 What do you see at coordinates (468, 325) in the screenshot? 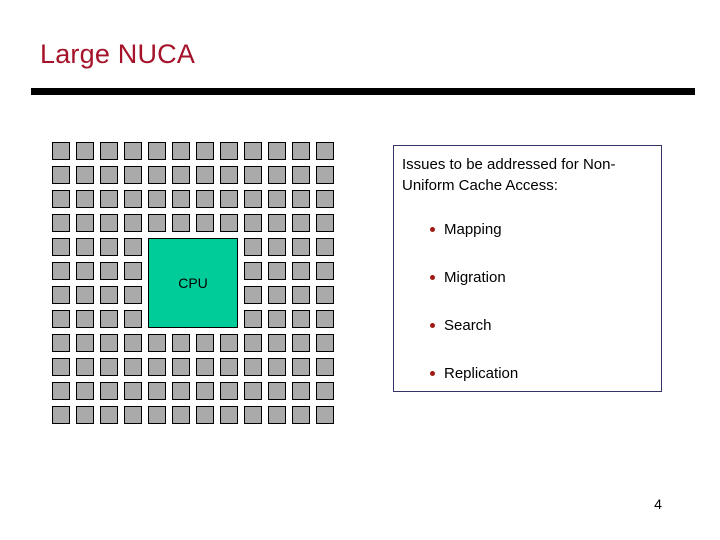
I see `issue-label: Search` at bounding box center [468, 325].